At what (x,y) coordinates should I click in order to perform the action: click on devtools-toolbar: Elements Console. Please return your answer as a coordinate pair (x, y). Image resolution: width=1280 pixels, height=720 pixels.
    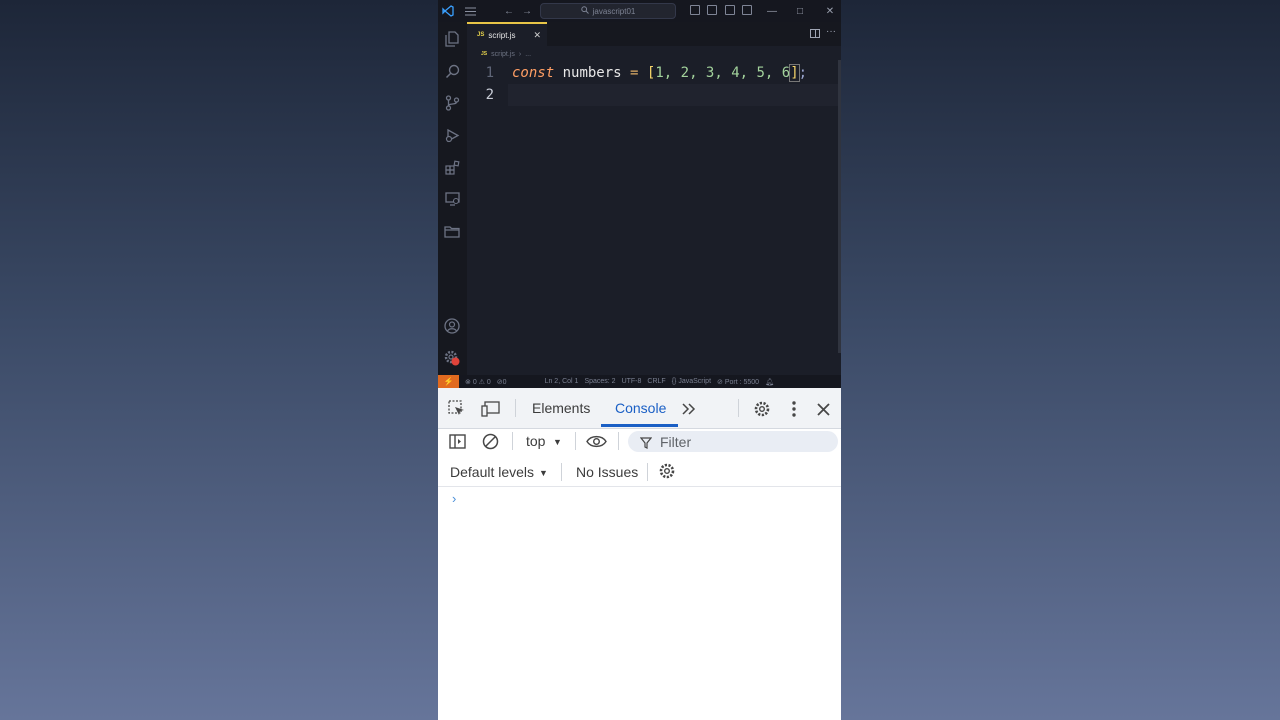
    Looking at the image, I should click on (639, 408).